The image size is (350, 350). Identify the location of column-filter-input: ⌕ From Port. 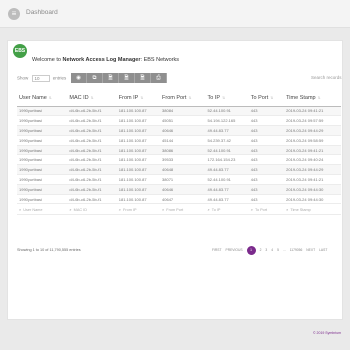
(183, 209).